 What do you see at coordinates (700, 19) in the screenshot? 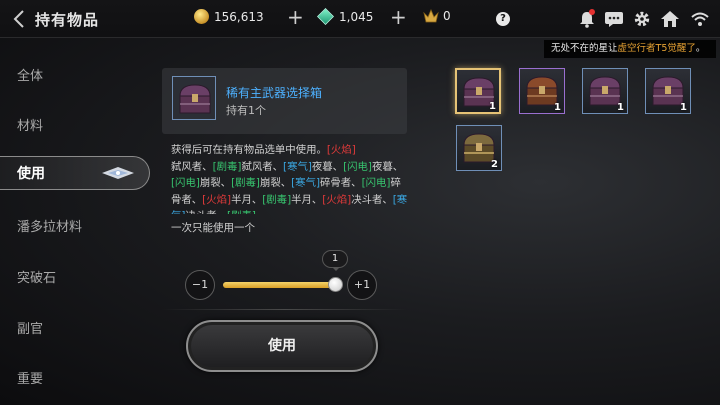
I see `wifi-icon` at bounding box center [700, 19].